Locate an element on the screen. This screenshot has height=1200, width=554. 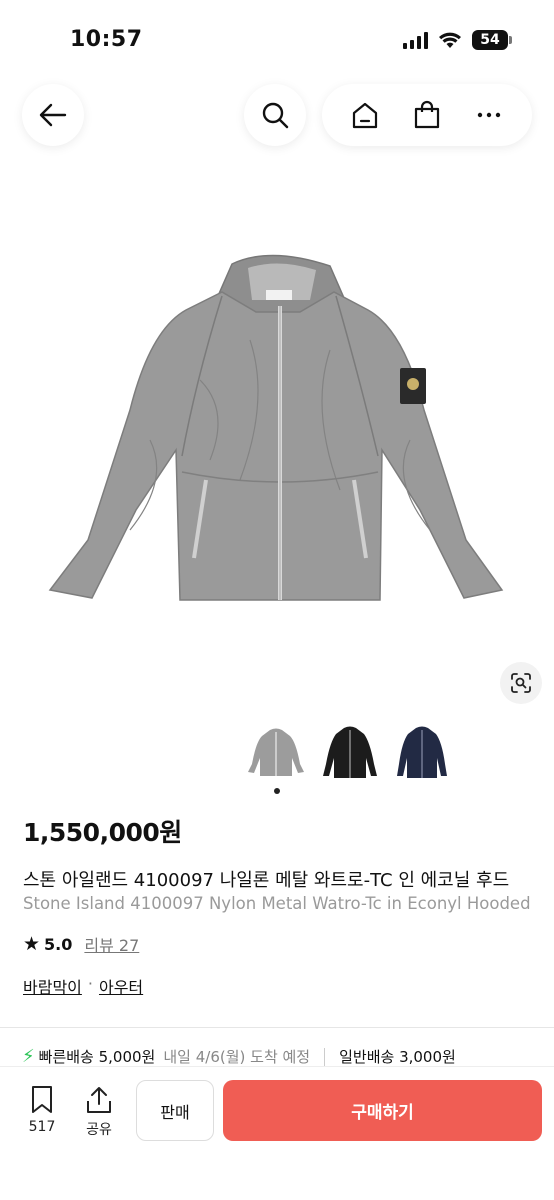
battery-indicator: 54 is located at coordinates (492, 40).